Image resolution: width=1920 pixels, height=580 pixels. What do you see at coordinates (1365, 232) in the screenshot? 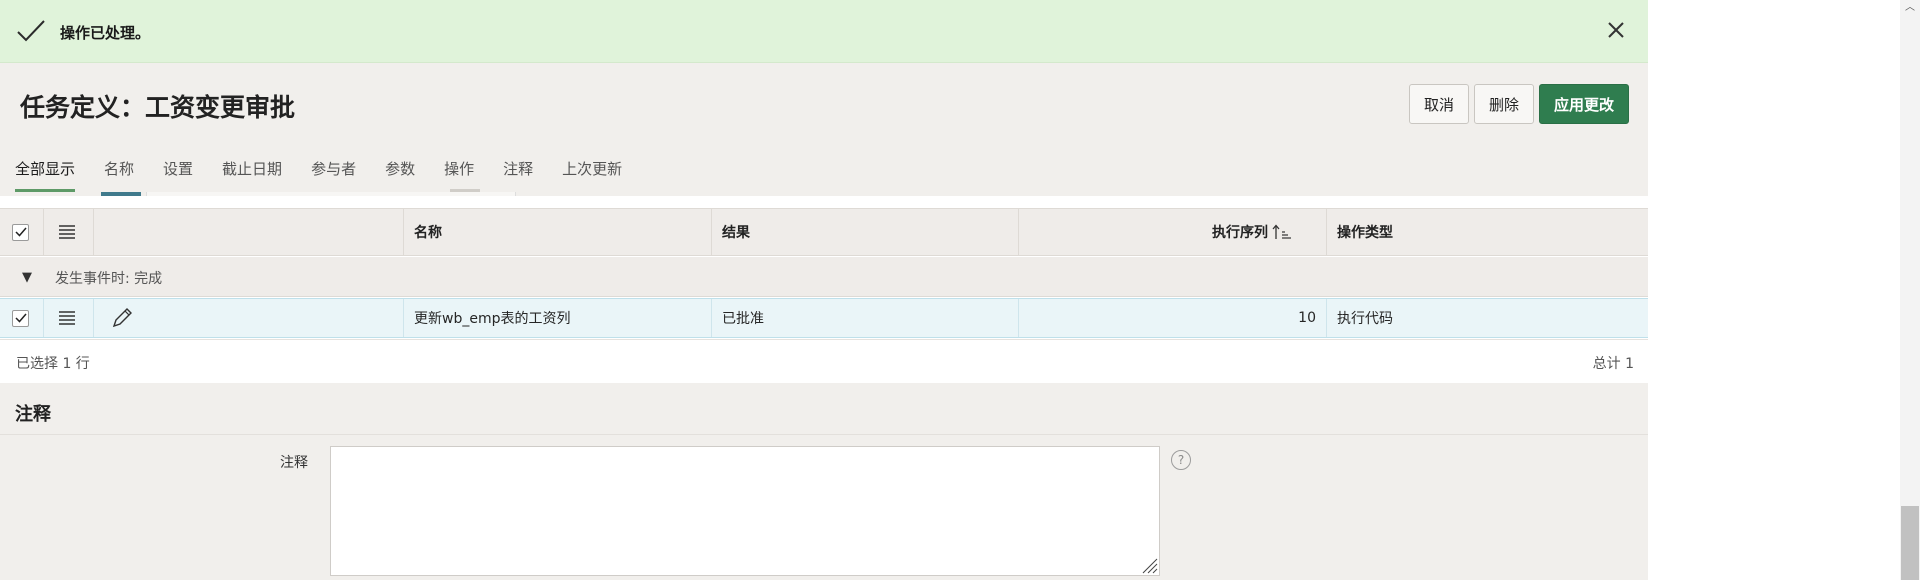
I see `column-header-type: 操作类型` at bounding box center [1365, 232].